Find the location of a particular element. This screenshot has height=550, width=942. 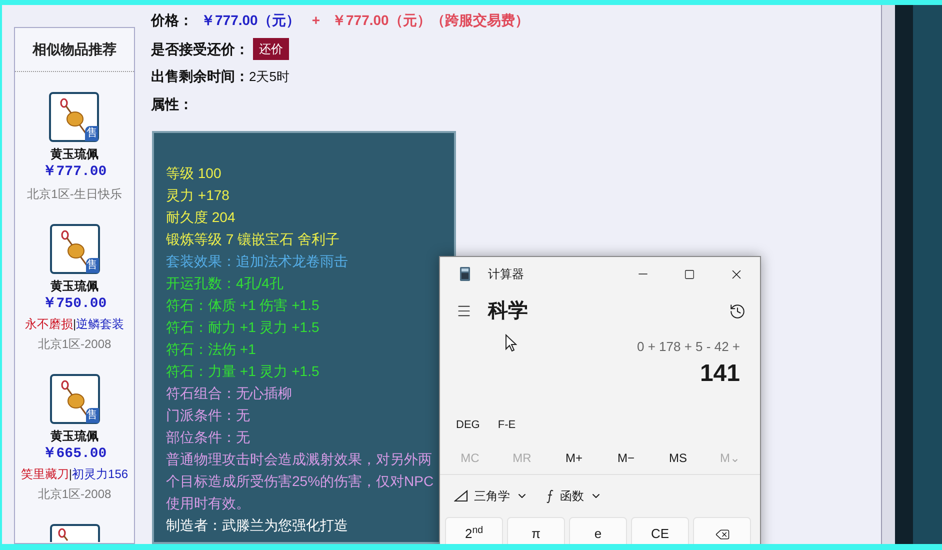

plus-sign: + is located at coordinates (316, 20).